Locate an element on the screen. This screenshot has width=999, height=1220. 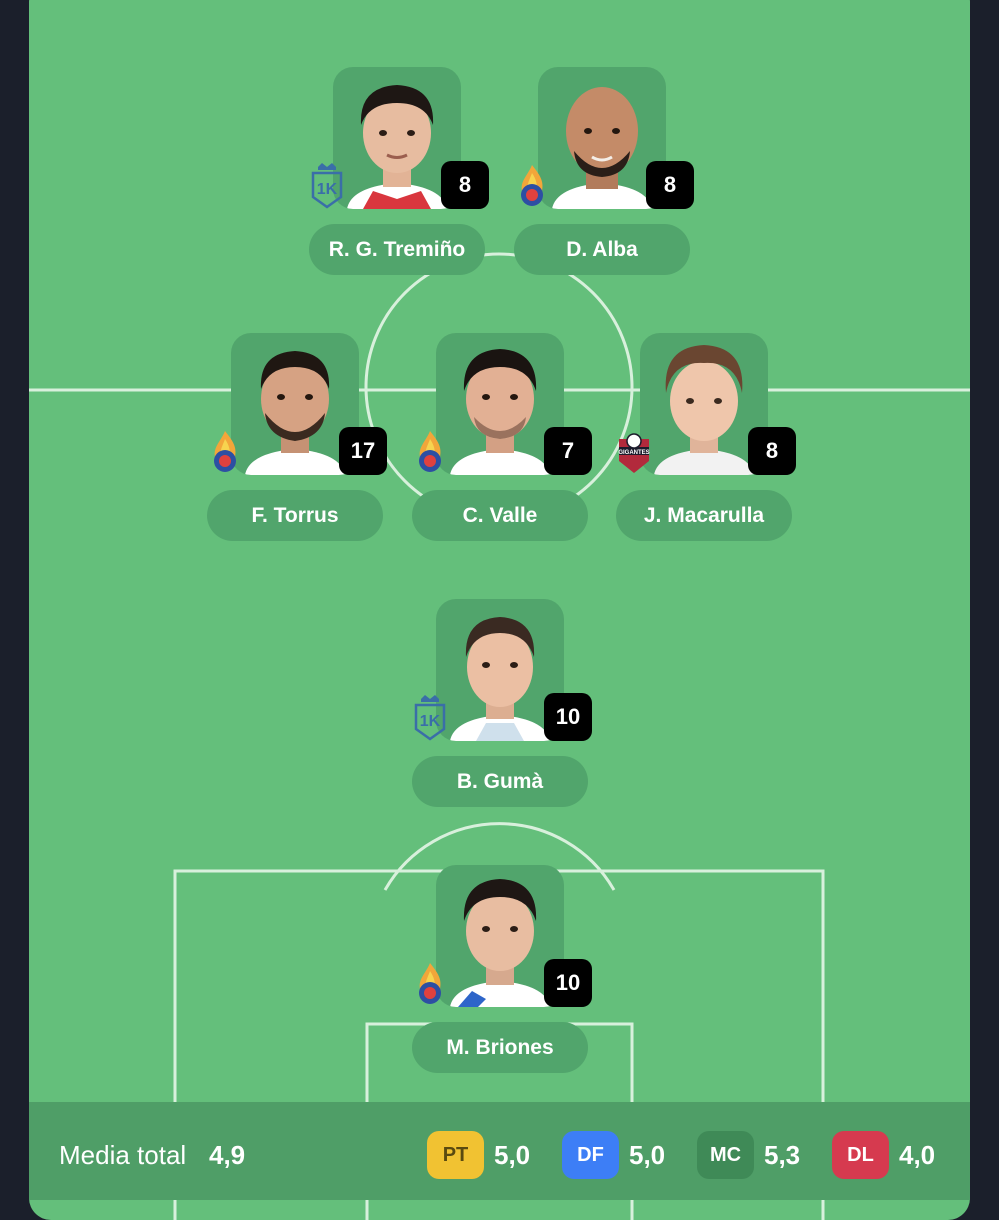
rating-badge: 7 is located at coordinates (568, 451).